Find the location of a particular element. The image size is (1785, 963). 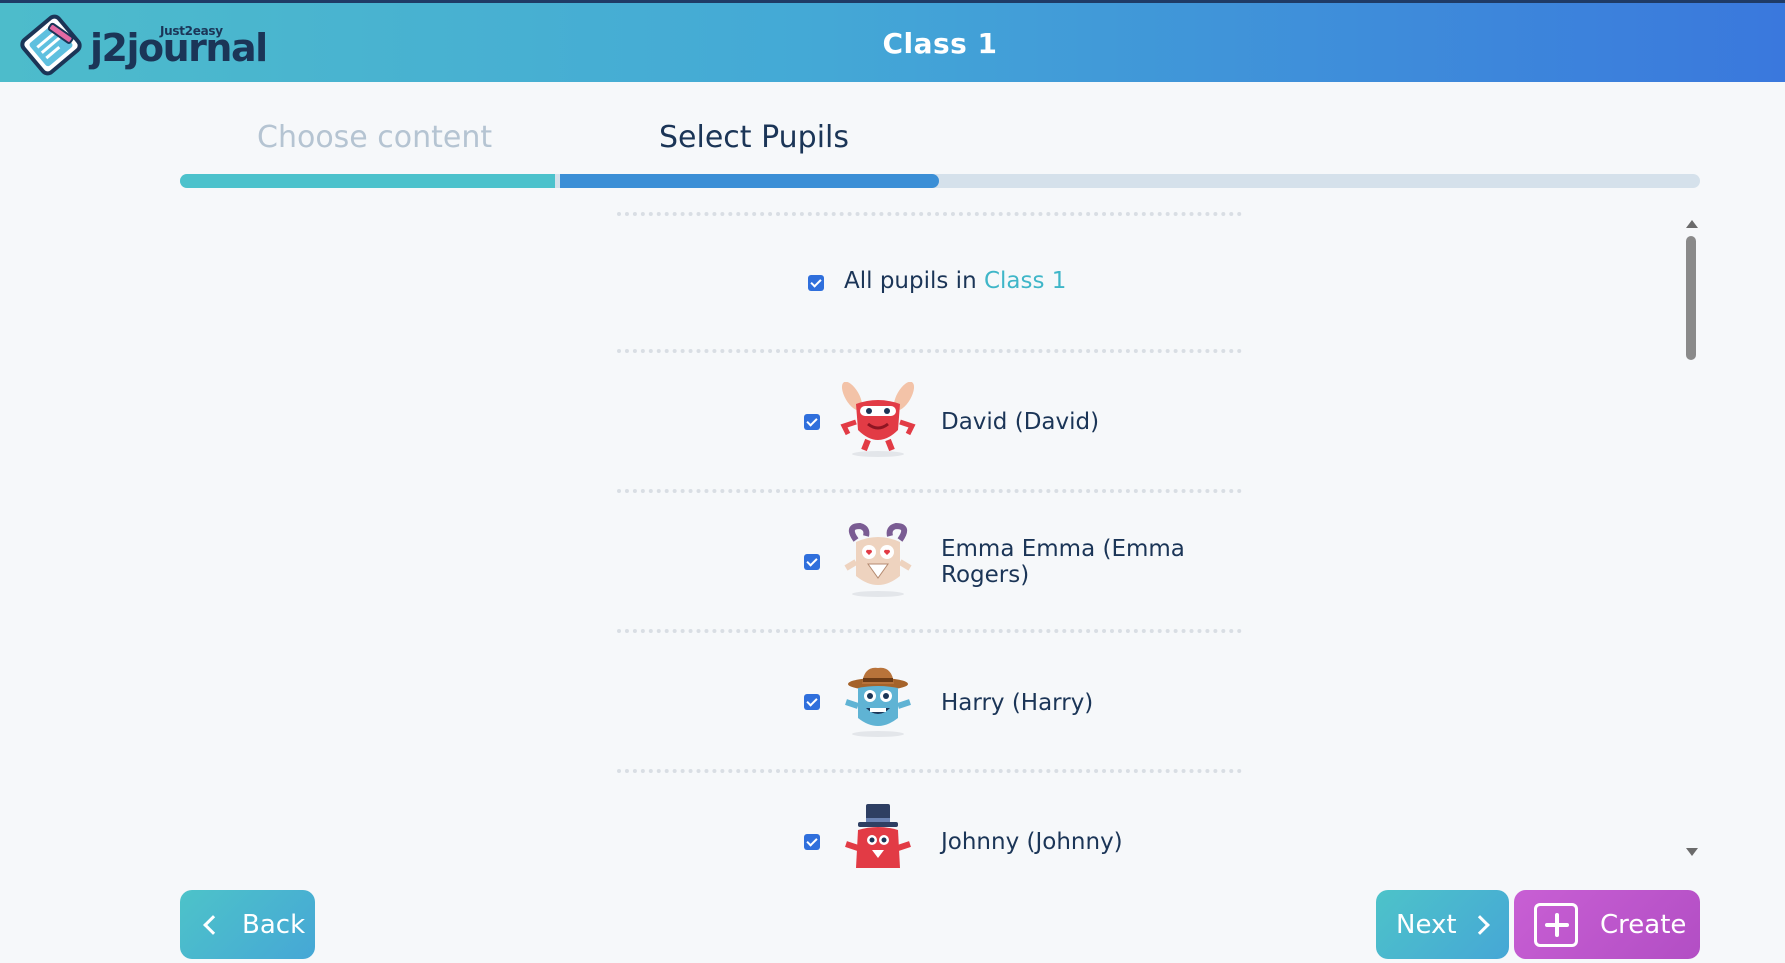

all-pupils-checkbox is located at coordinates (816, 283).